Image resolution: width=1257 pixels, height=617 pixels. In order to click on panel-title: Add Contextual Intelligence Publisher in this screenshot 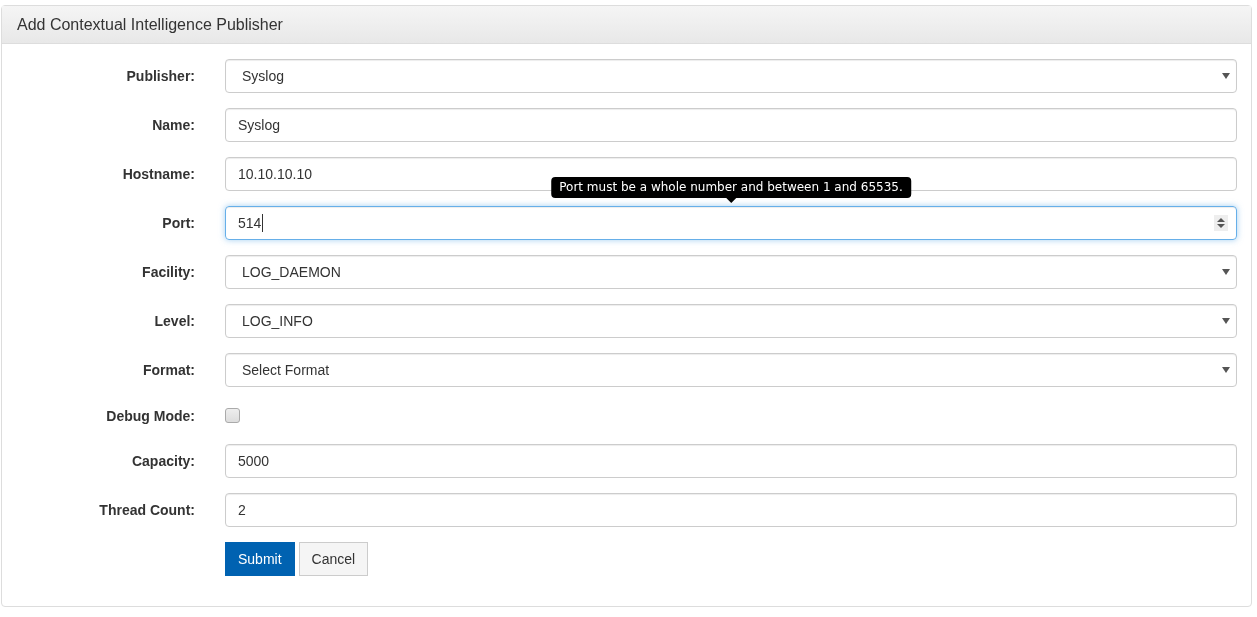, I will do `click(150, 24)`.